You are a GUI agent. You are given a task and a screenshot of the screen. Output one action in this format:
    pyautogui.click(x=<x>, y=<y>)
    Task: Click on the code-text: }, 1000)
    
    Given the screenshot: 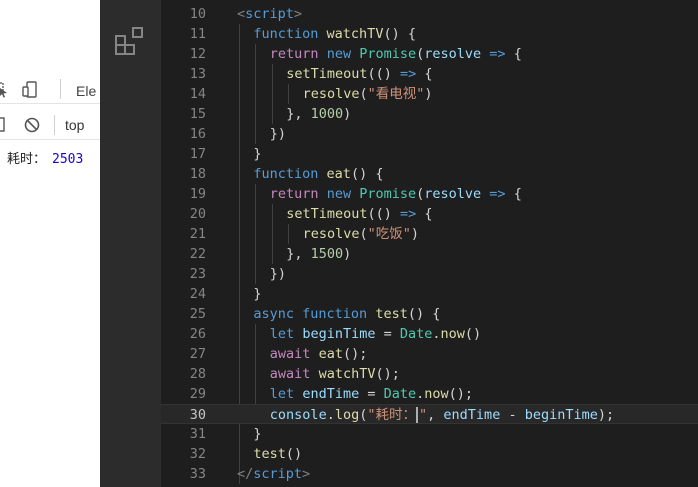 What is the action you would take?
    pyautogui.click(x=318, y=114)
    